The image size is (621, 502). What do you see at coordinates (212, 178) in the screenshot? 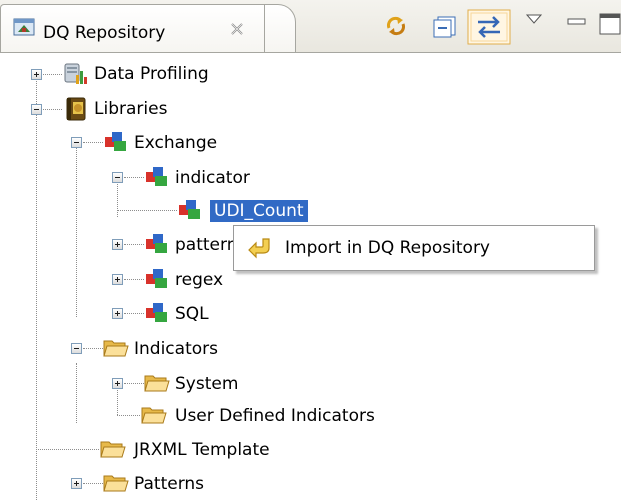
I see `tree-node-label: indicator` at bounding box center [212, 178].